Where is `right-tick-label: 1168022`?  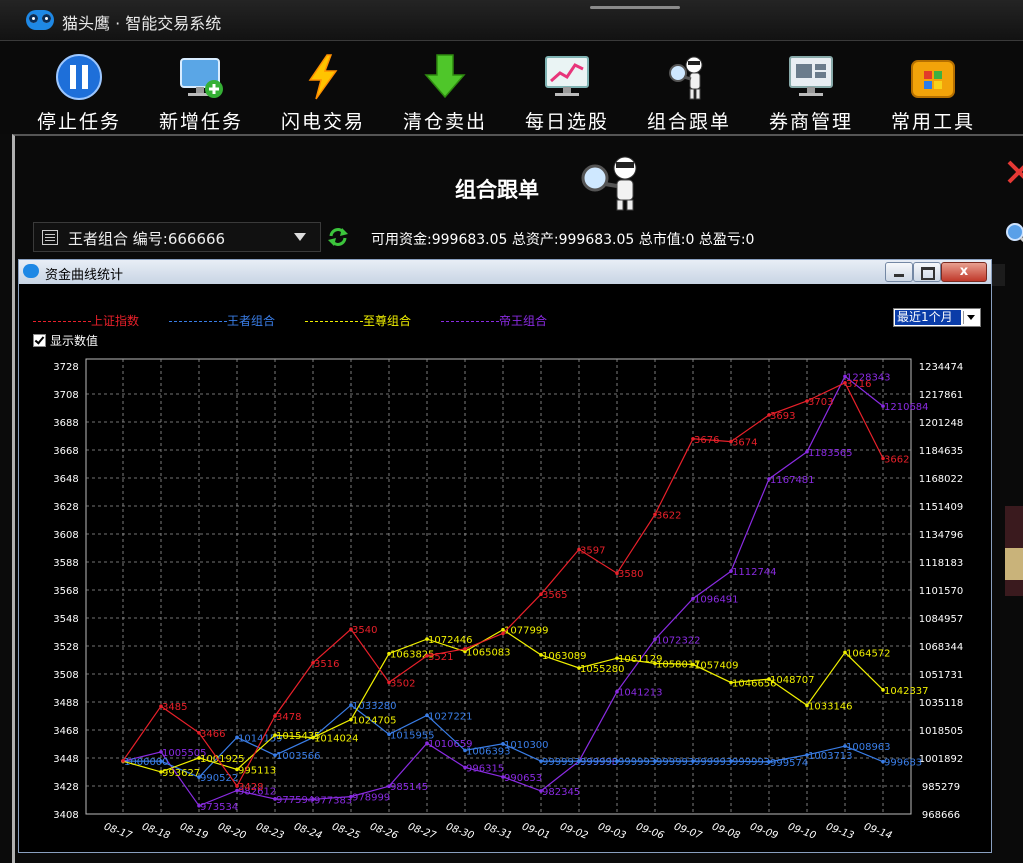 right-tick-label: 1168022 is located at coordinates (941, 479).